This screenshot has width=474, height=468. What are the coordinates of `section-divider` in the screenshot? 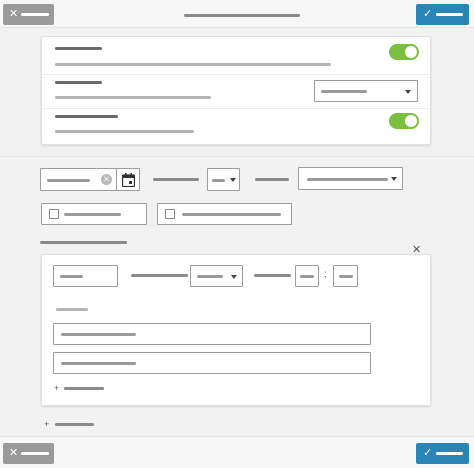 It's located at (237, 156).